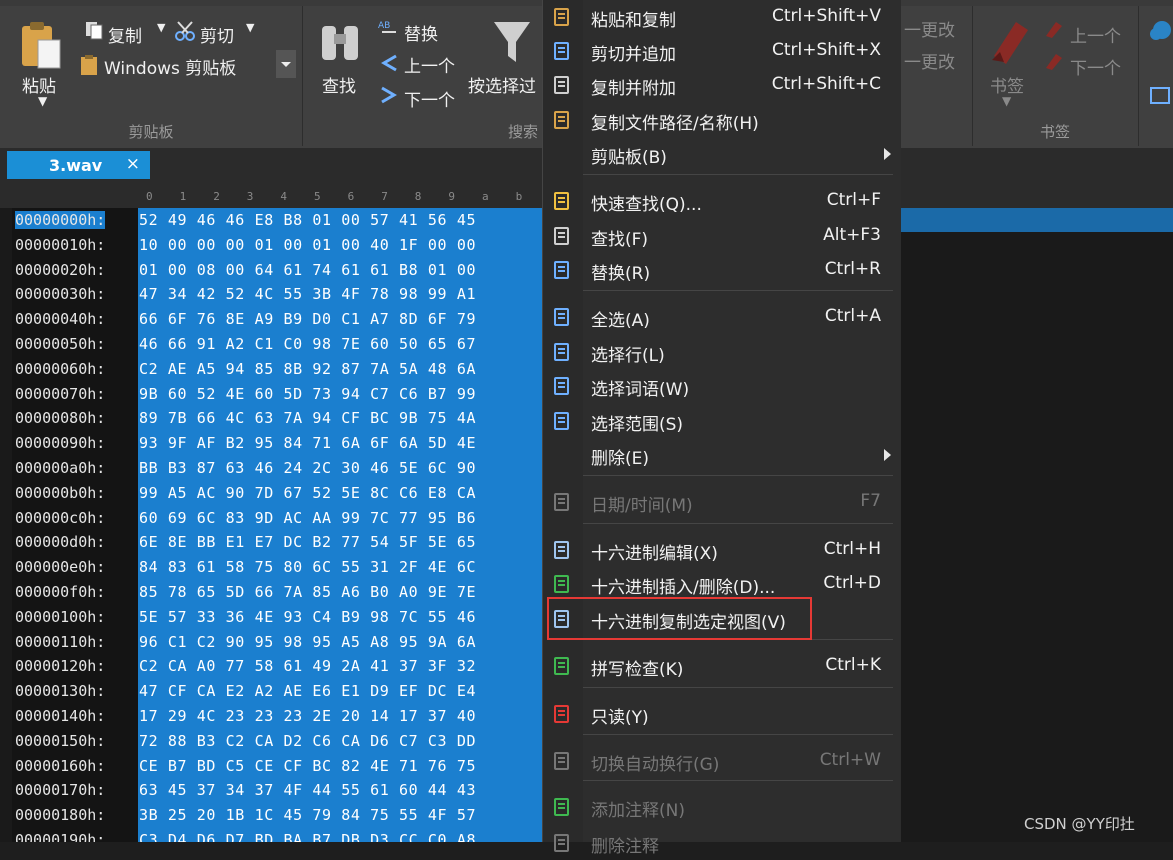  I want to click on filter-icon, so click(512, 45).